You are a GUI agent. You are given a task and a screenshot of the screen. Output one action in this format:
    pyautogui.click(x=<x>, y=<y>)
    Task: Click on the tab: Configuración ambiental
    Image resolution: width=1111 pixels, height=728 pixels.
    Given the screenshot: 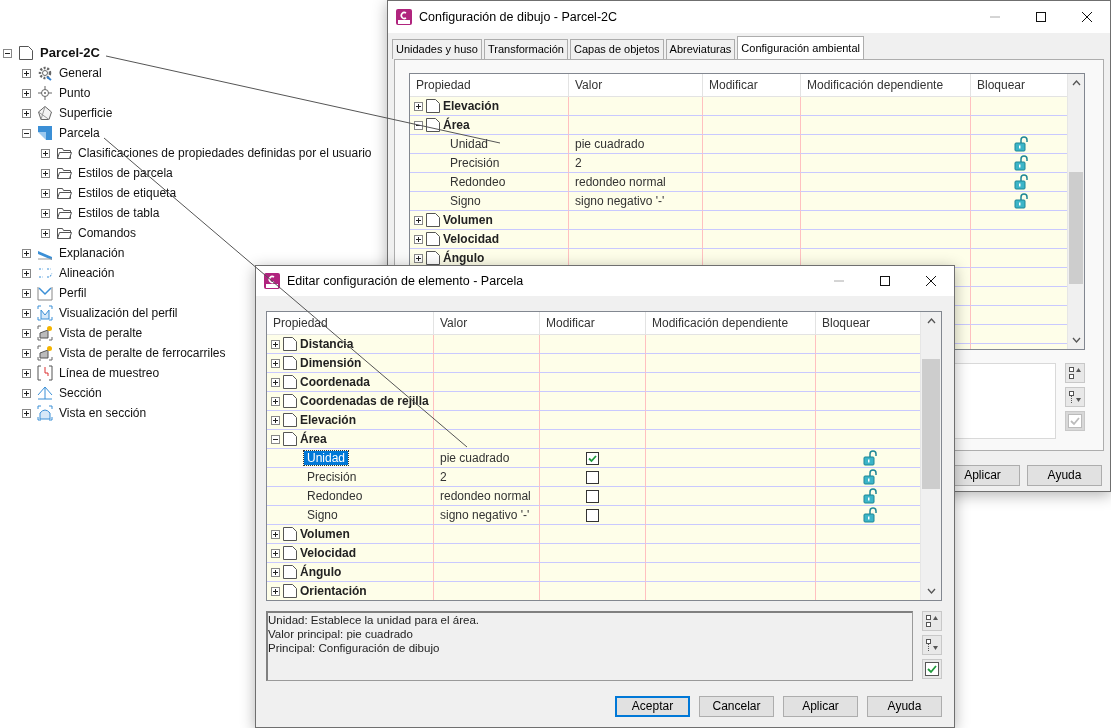 What is the action you would take?
    pyautogui.click(x=800, y=47)
    